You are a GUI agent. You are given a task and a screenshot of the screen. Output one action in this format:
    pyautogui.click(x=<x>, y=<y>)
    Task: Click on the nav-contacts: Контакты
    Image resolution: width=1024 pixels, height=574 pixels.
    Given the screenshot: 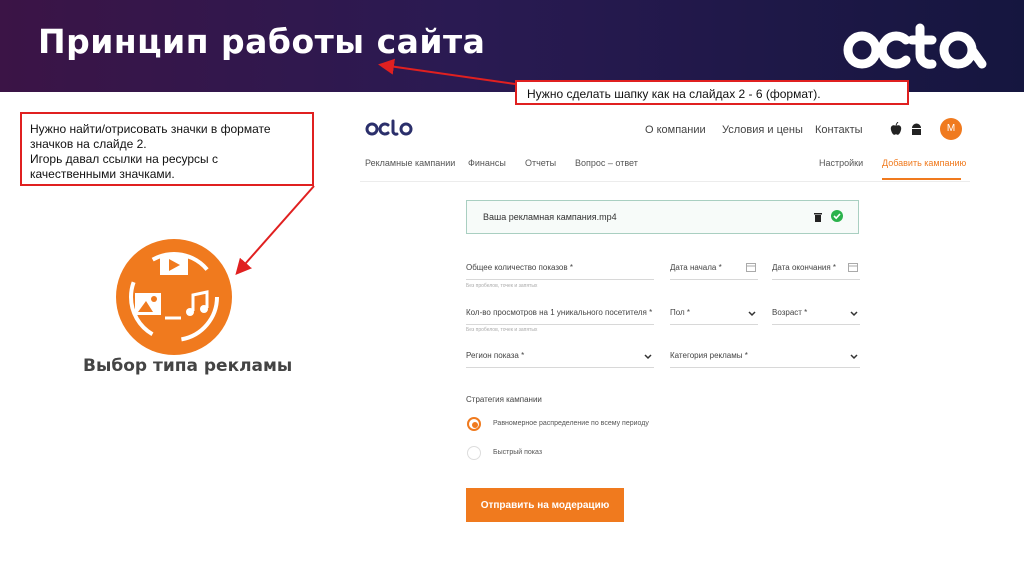 What is the action you would take?
    pyautogui.click(x=839, y=130)
    